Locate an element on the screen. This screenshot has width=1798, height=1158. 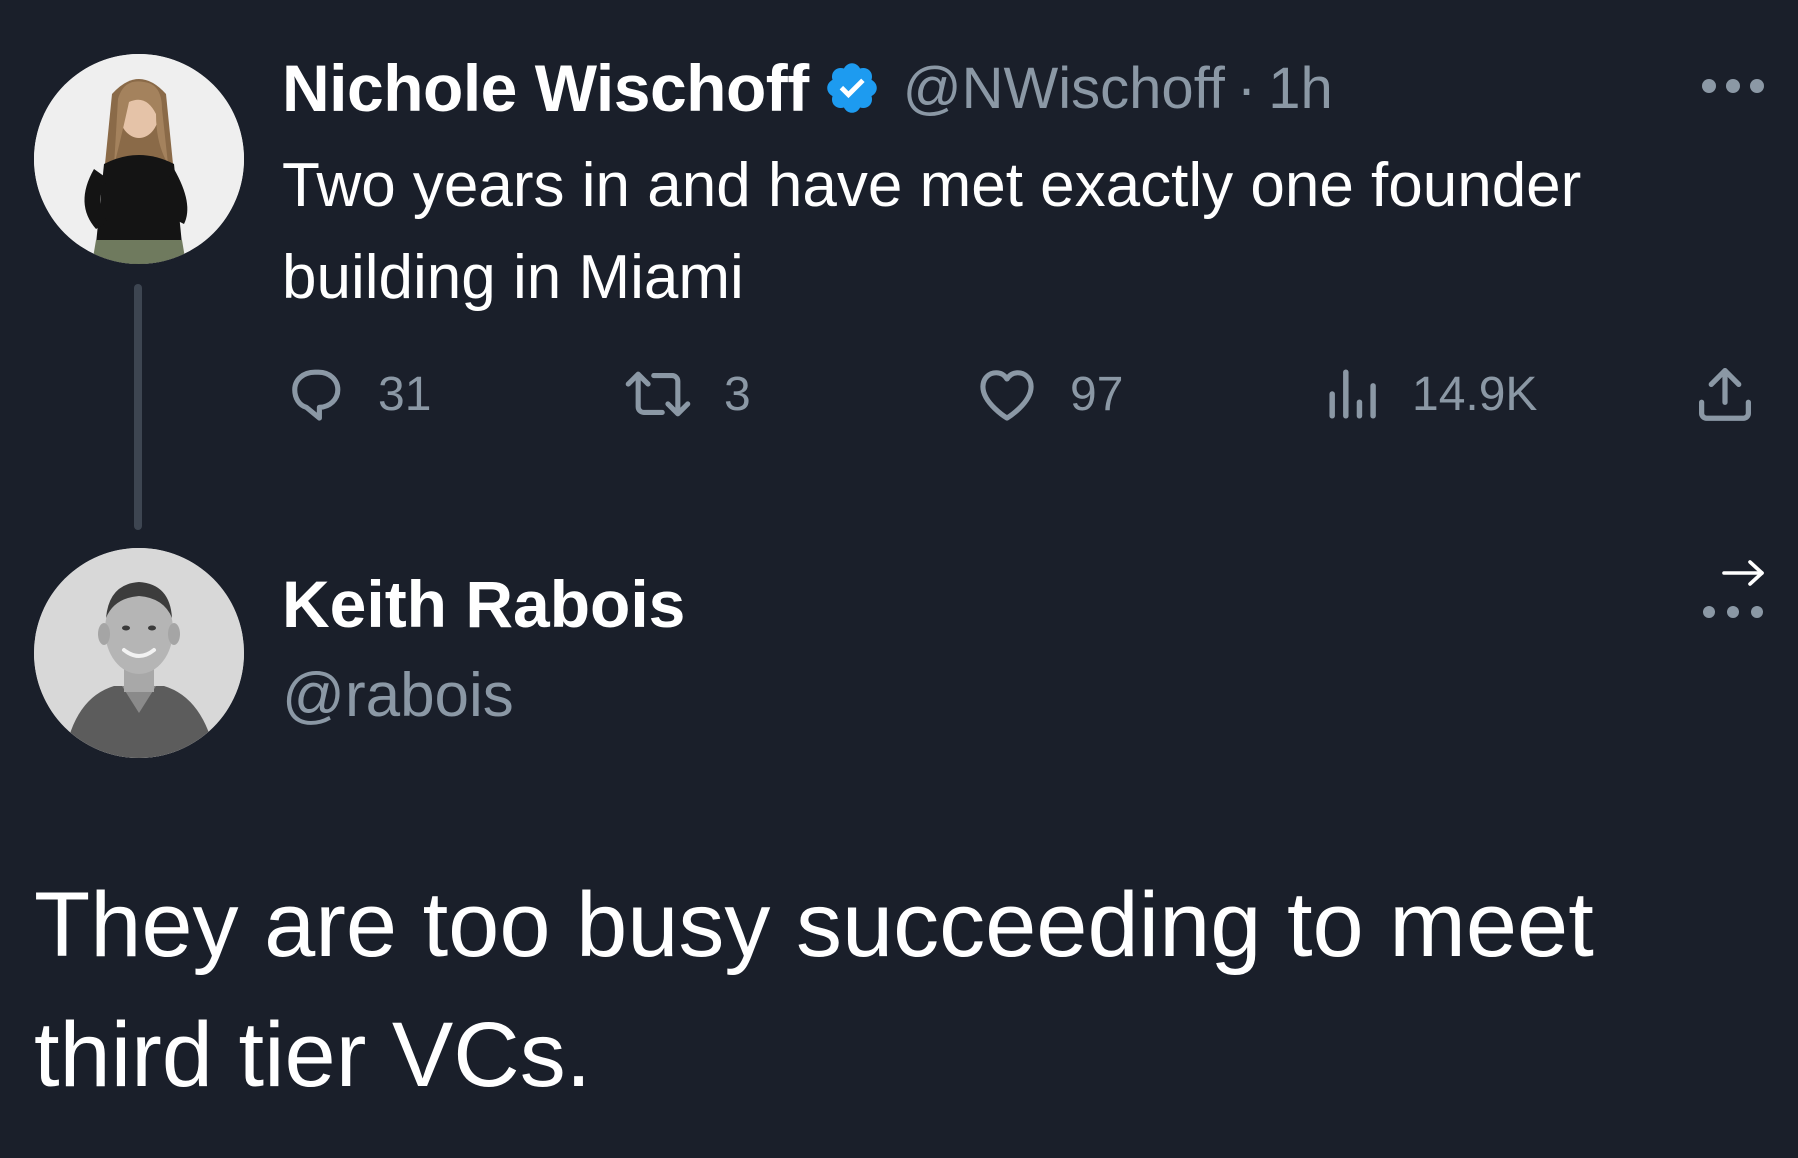
avatar-nichole-image is located at coordinates (139, 159).